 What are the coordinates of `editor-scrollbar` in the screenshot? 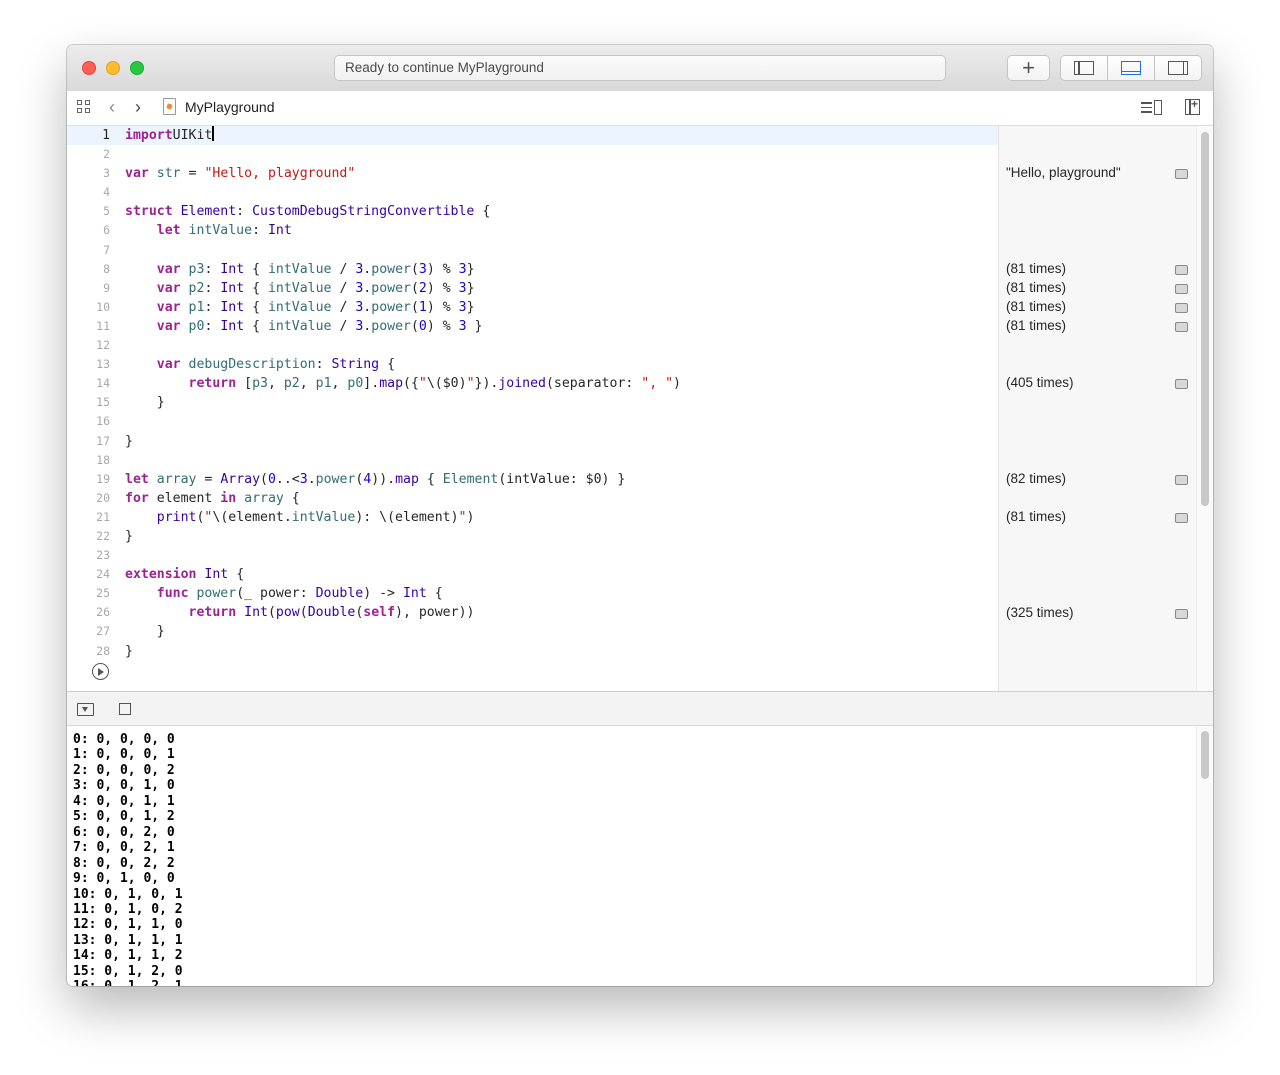 It's located at (1204, 408).